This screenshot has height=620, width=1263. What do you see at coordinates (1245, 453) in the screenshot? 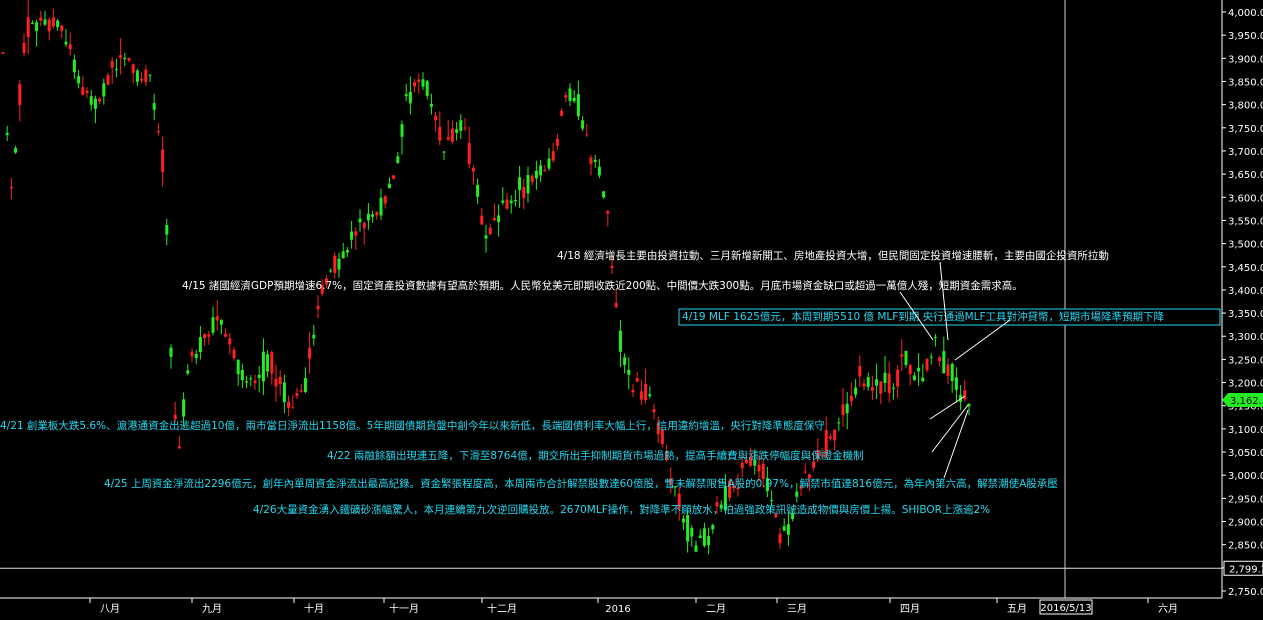
I see `y-tick-label: 3,050.0` at bounding box center [1245, 453].